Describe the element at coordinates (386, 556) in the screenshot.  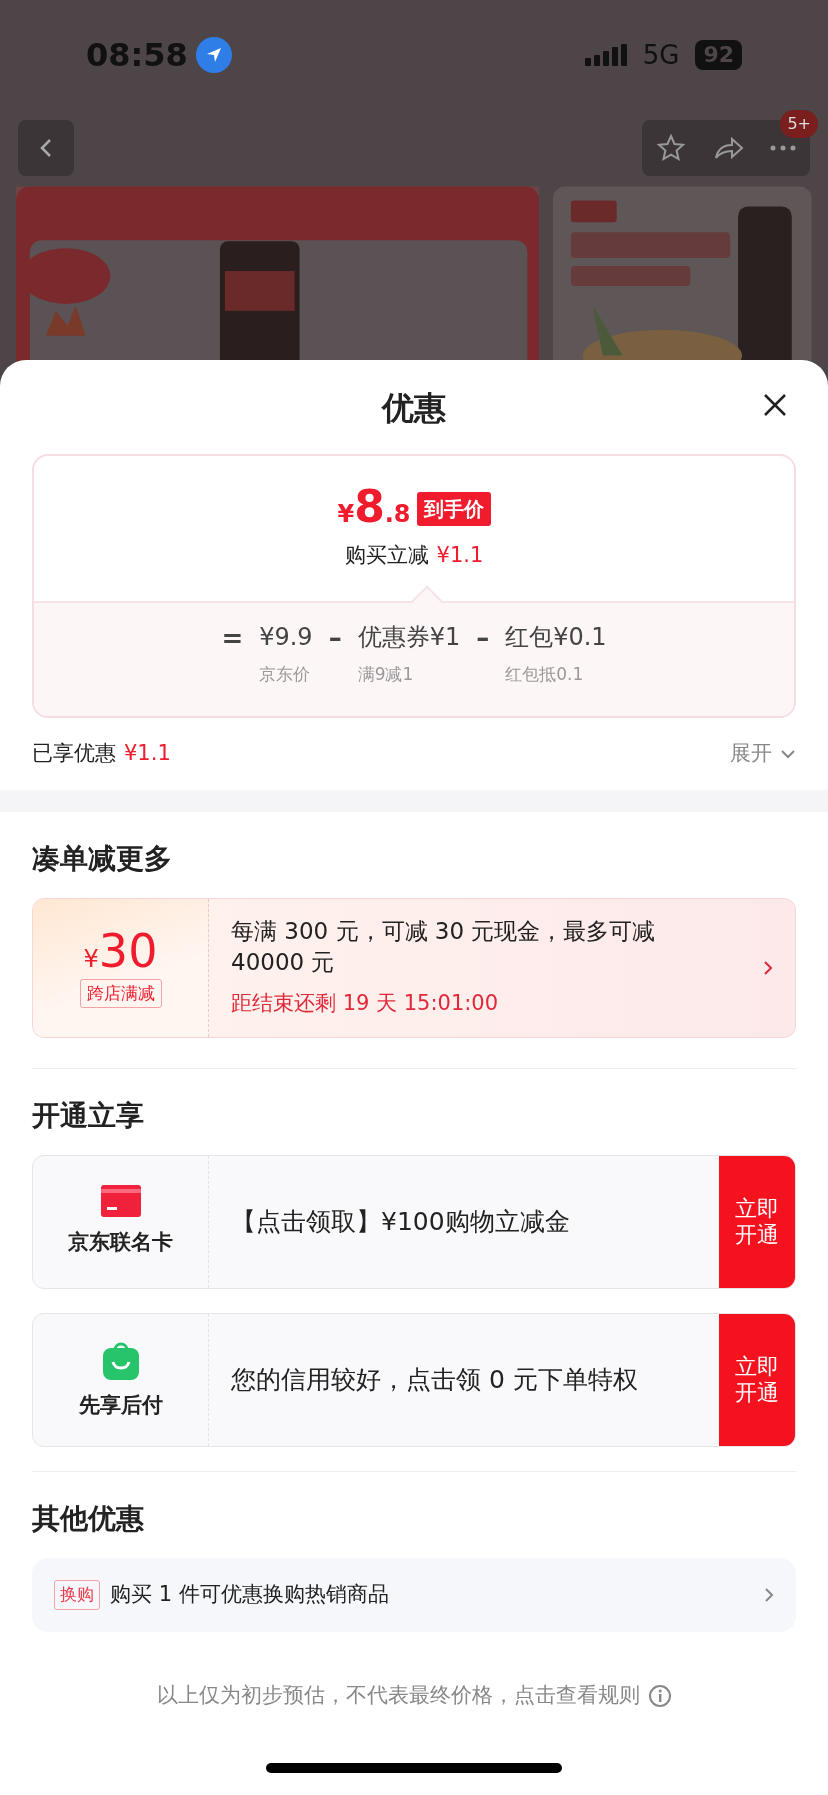
I see `discount-label: 购买立减` at that location.